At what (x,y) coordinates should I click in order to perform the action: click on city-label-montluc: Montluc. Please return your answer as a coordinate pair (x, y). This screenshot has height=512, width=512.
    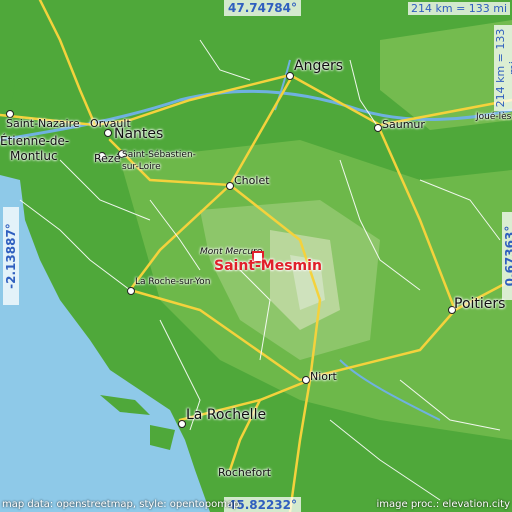
    Looking at the image, I should click on (34, 156).